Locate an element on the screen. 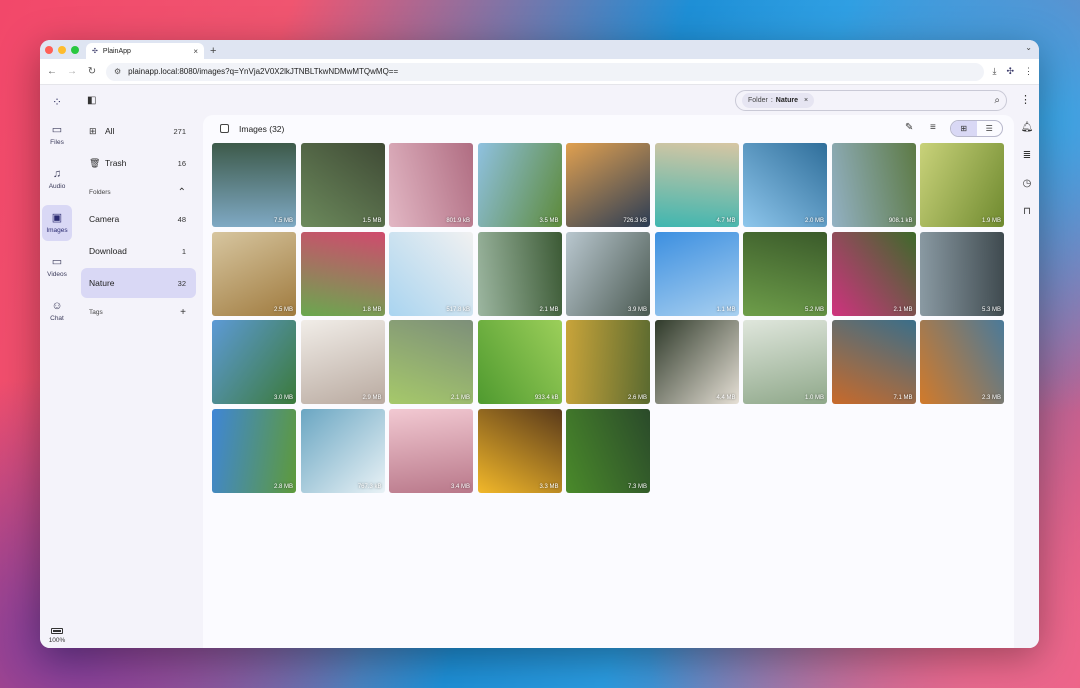  close-window-button is located at coordinates (49, 50).